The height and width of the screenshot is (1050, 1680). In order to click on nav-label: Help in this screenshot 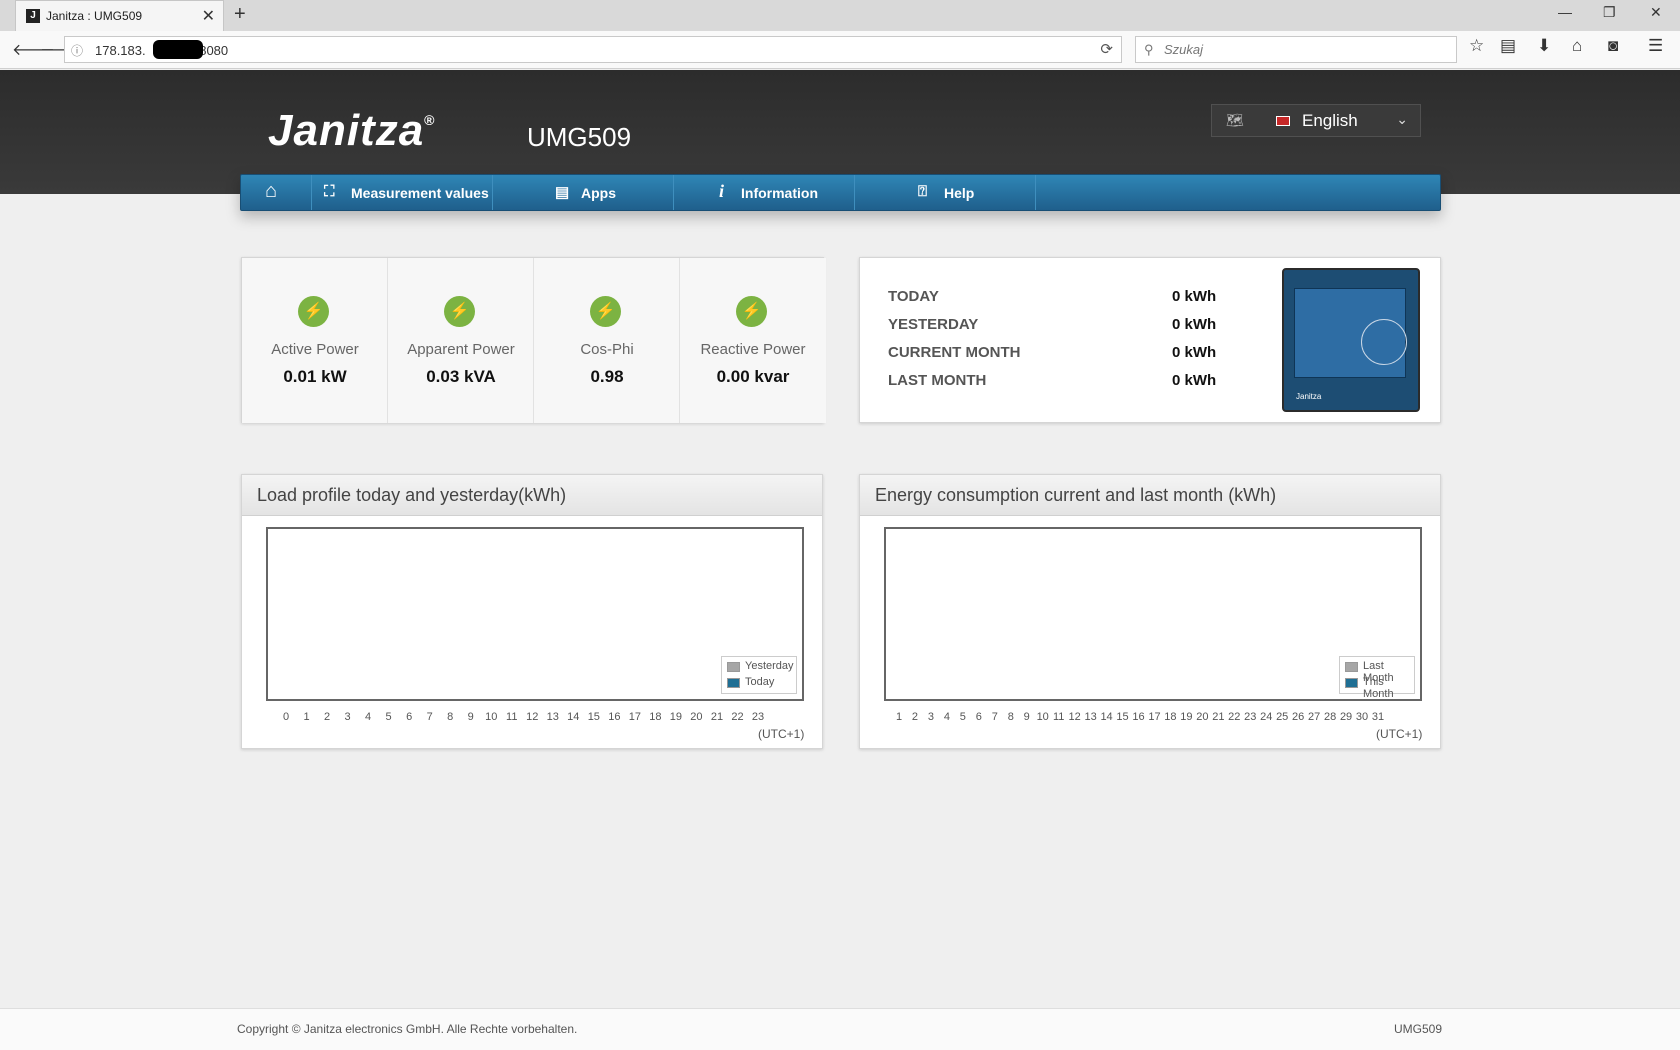, I will do `click(959, 193)`.